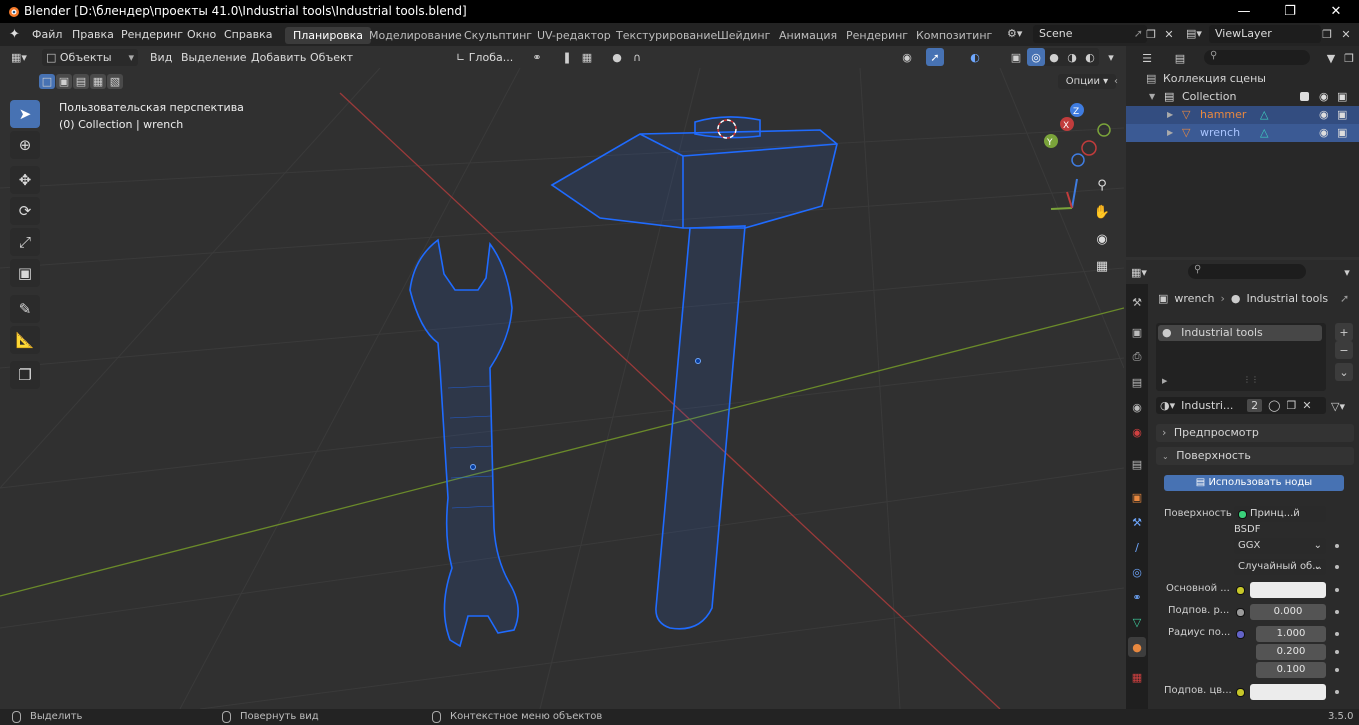  What do you see at coordinates (498, 35) in the screenshot?
I see `tab-sculpting: Скульптинг` at bounding box center [498, 35].